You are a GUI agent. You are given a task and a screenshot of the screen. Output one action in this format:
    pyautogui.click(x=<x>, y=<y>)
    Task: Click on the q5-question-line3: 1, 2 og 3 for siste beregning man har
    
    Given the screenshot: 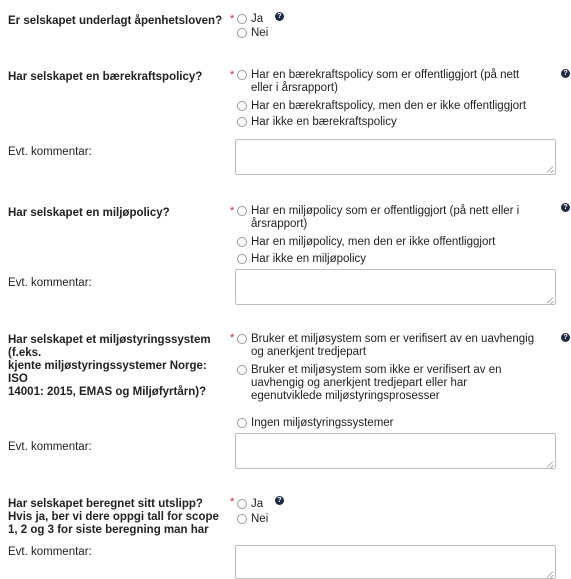 What is the action you would take?
    pyautogui.click(x=108, y=530)
    